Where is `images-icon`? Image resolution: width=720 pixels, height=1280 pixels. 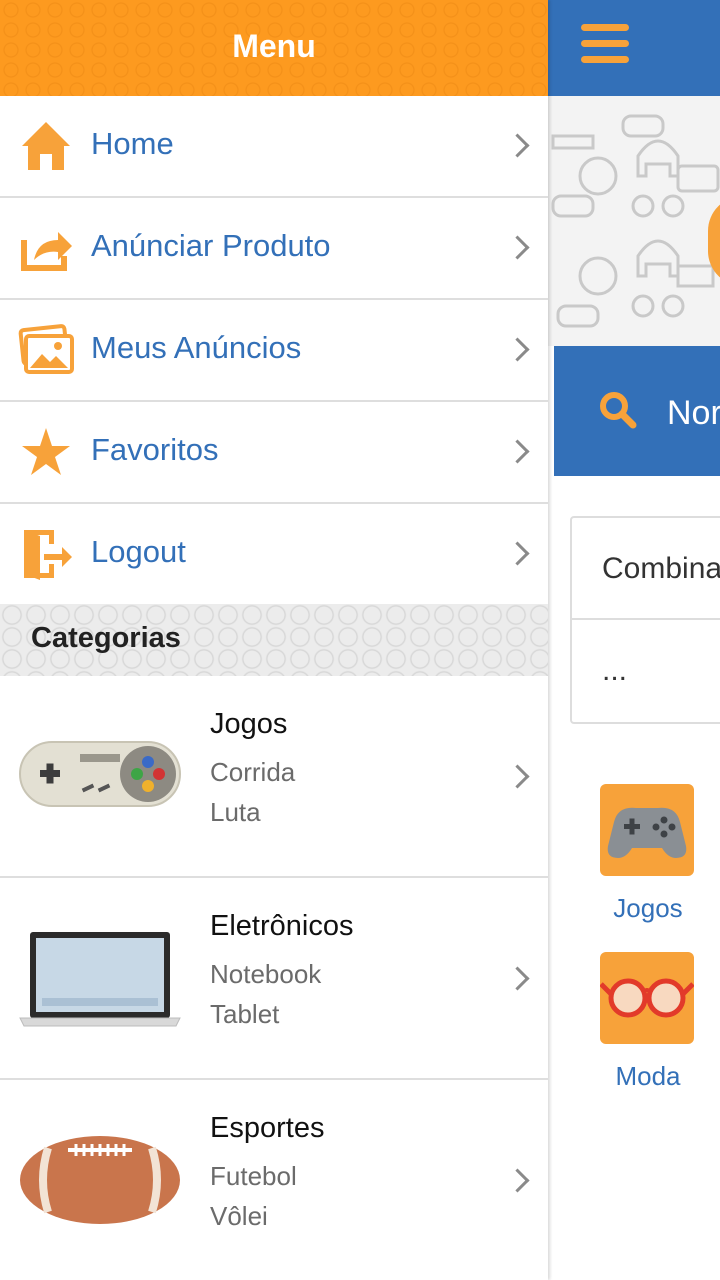 images-icon is located at coordinates (46, 349).